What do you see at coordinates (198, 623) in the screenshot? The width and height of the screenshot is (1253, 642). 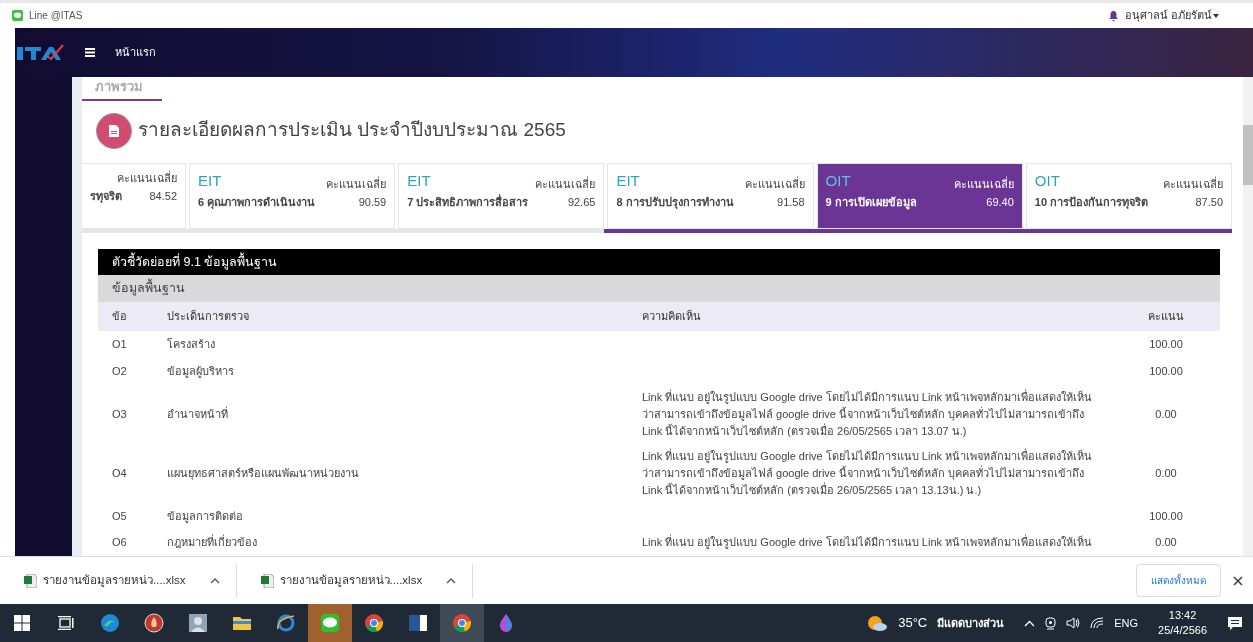 I see `avatar-icon` at bounding box center [198, 623].